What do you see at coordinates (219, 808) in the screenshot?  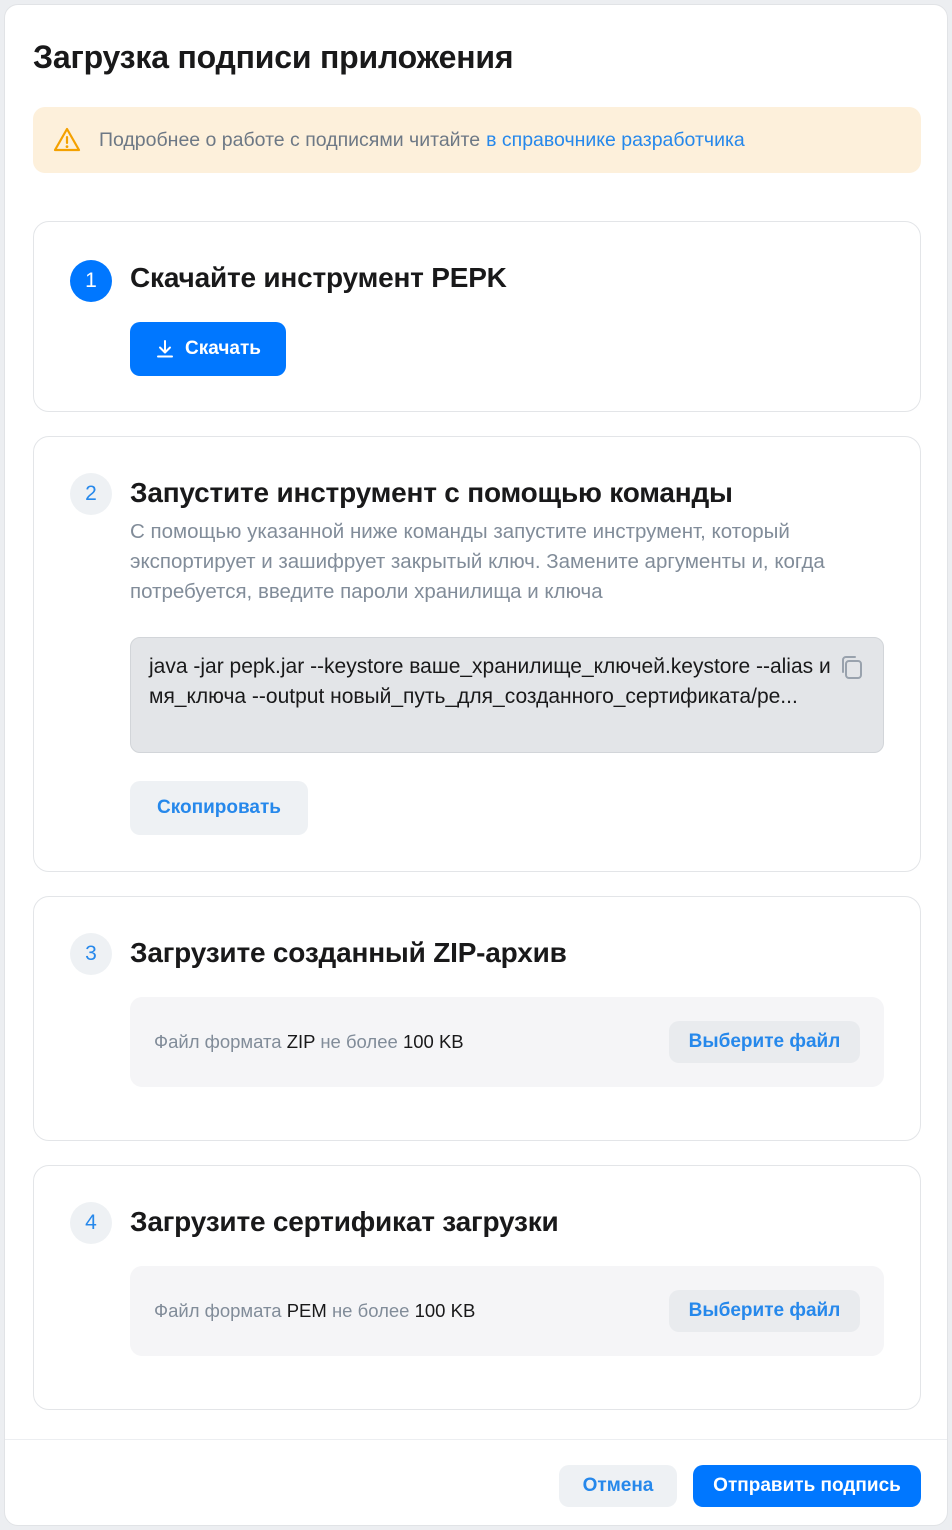 I see `copy-command-button: Скопировать` at bounding box center [219, 808].